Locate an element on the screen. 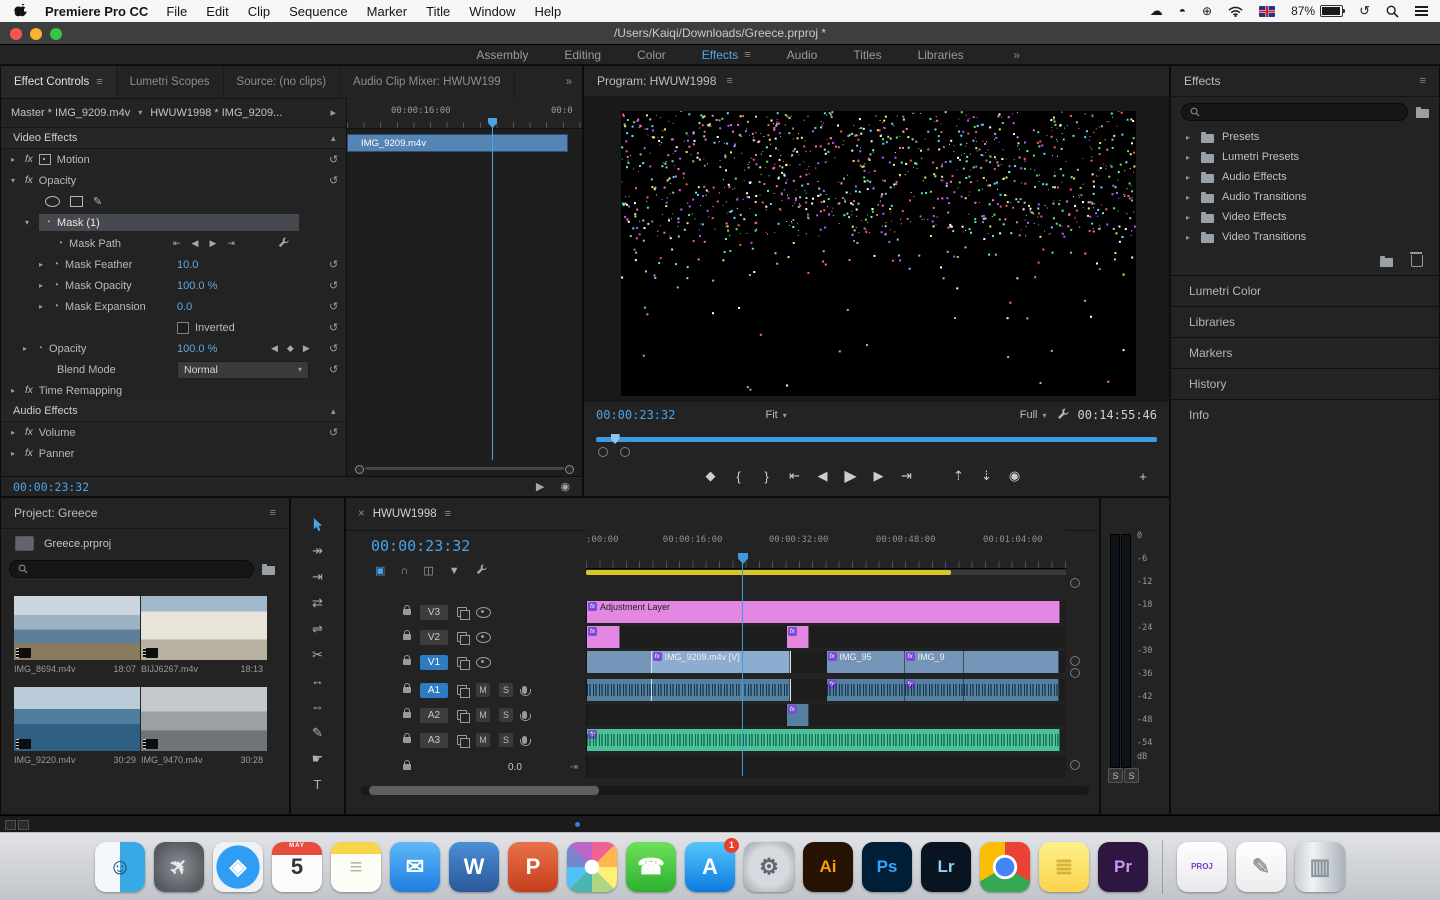 Image resolution: width=1440 pixels, height=900 pixels. status-icon is located at coordinates (23, 825).